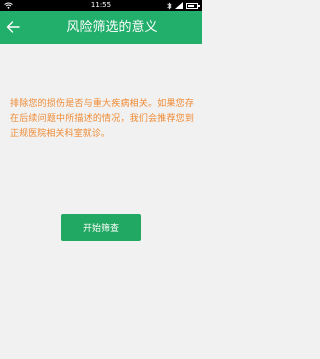 The image size is (320, 359). Describe the element at coordinates (101, 227) in the screenshot. I see `start-screening-button: 开始筛查` at that location.